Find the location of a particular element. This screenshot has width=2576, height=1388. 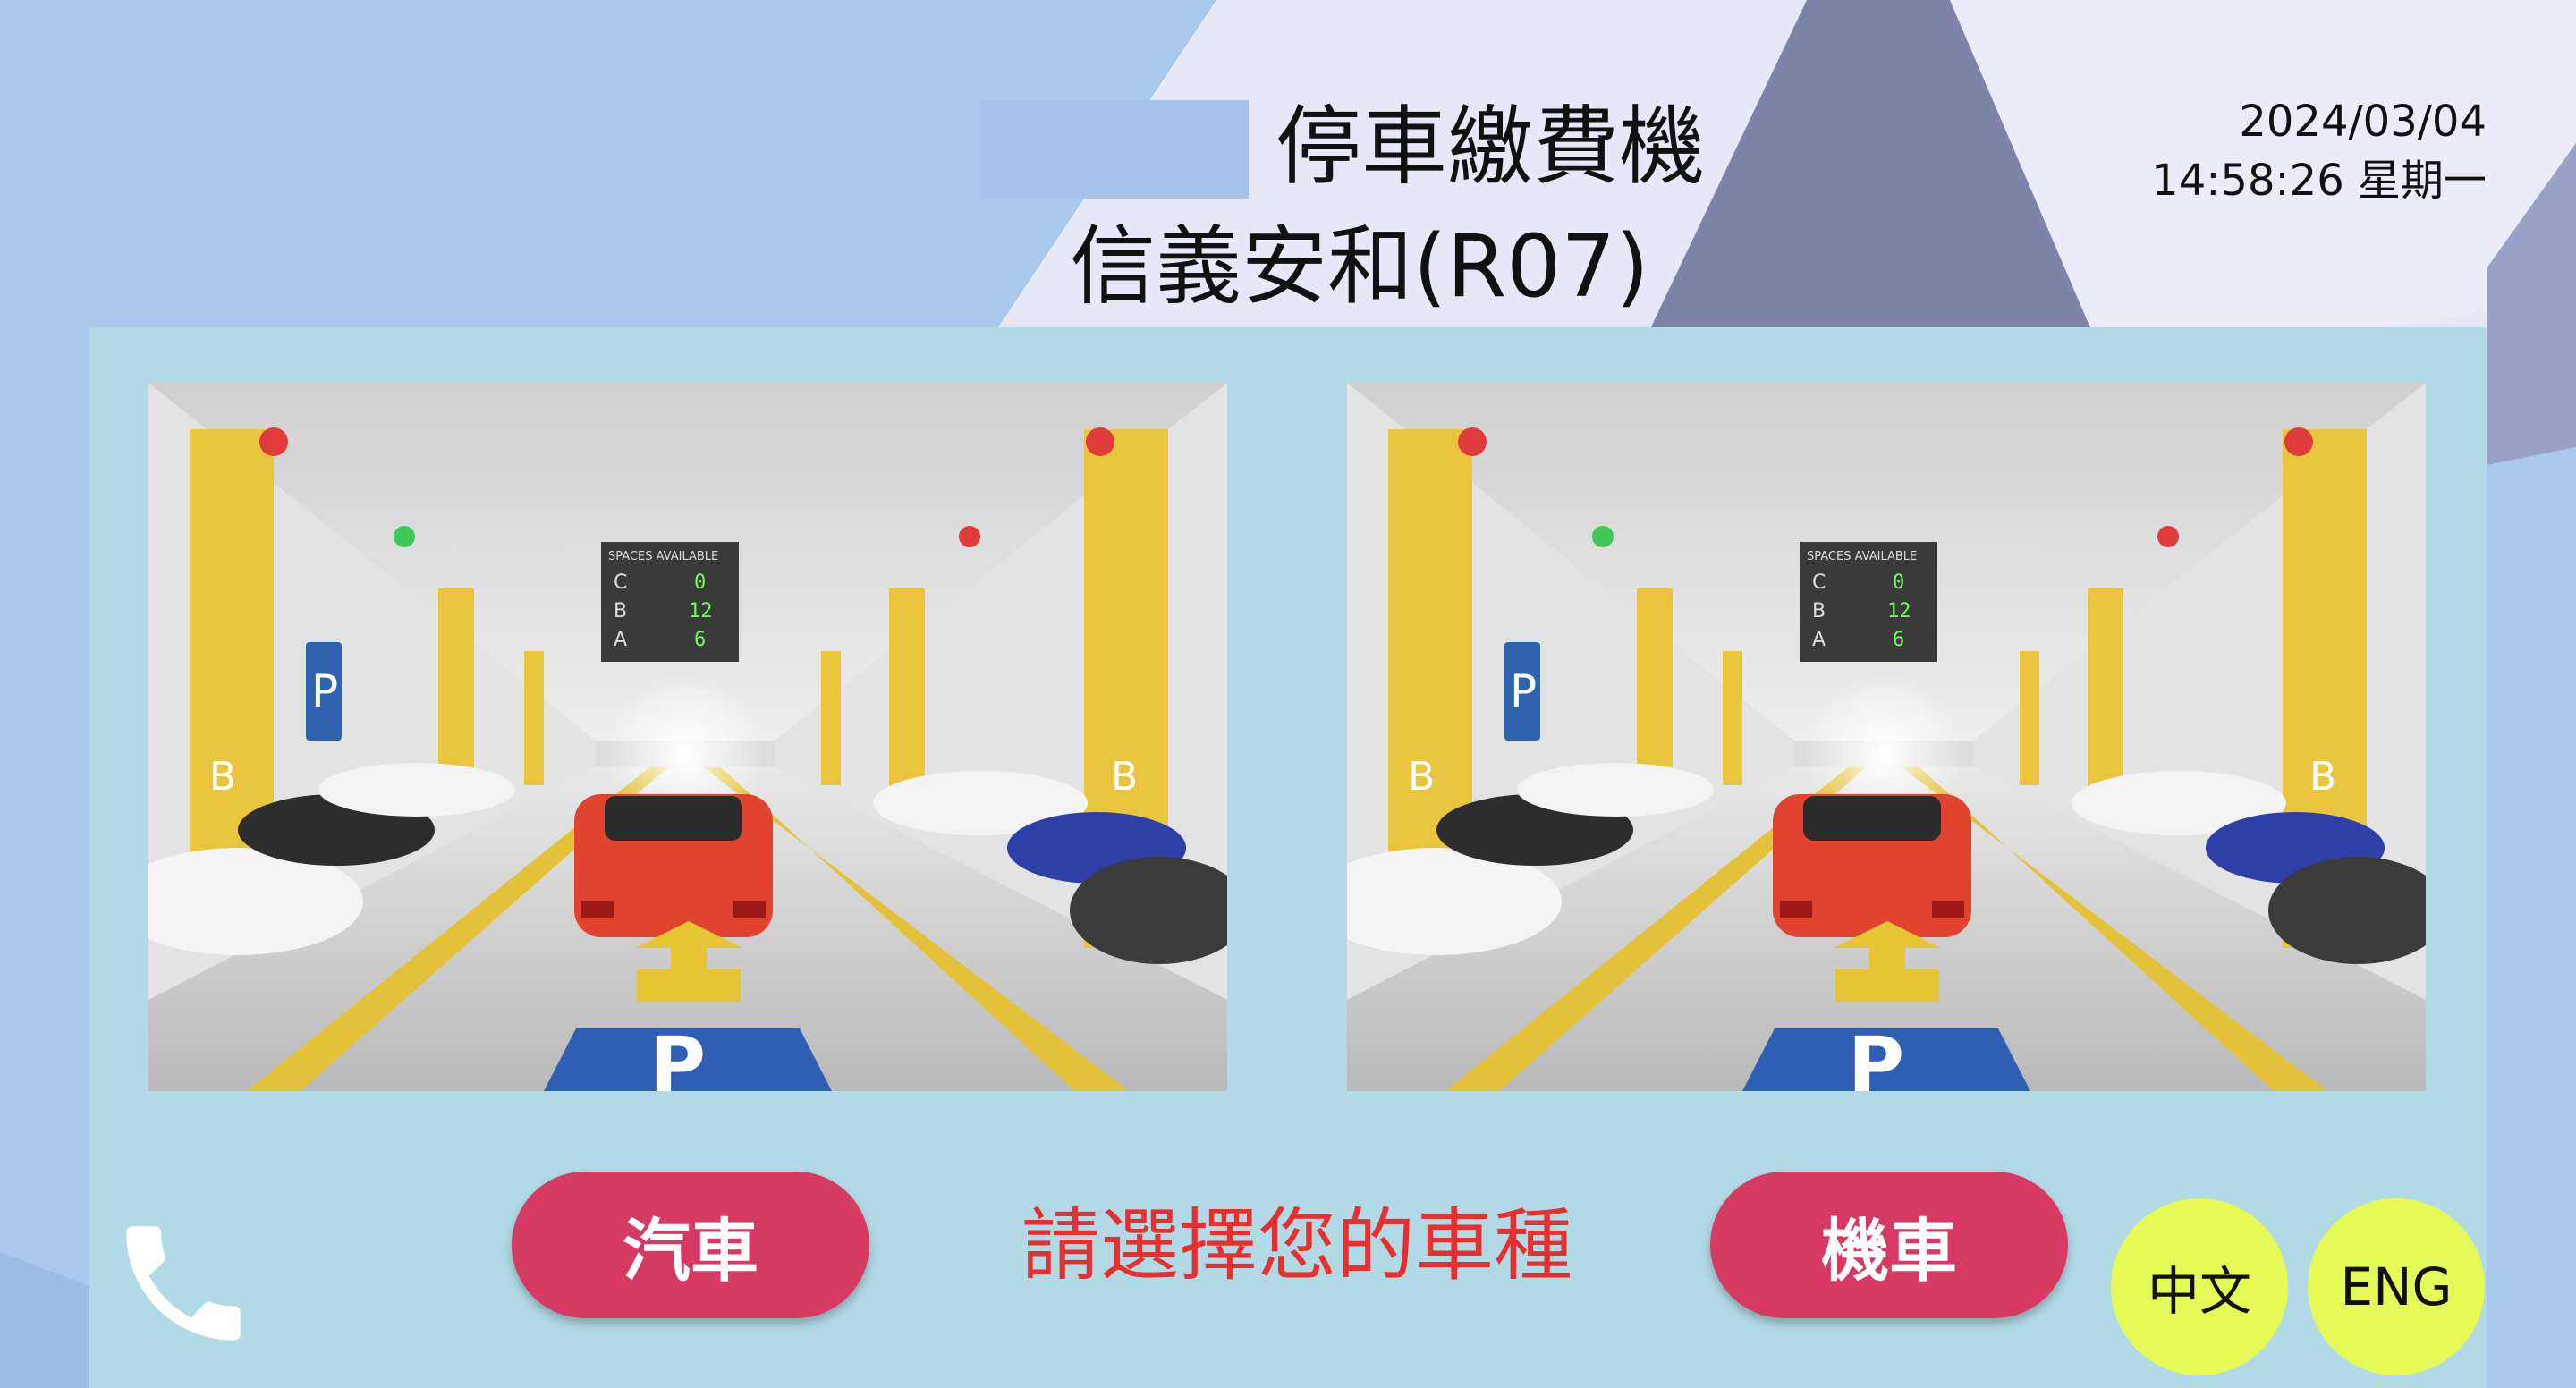

page-title: 停車繳費機 is located at coordinates (1490, 147).